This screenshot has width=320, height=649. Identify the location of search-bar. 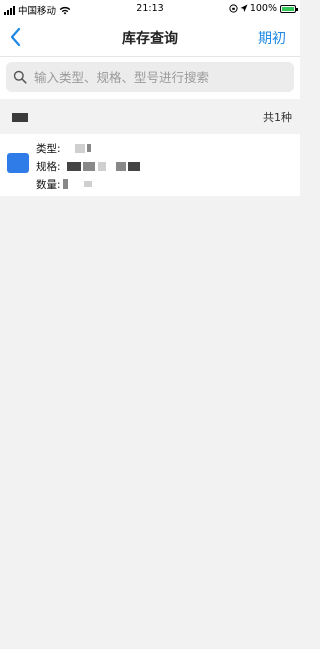
(150, 78).